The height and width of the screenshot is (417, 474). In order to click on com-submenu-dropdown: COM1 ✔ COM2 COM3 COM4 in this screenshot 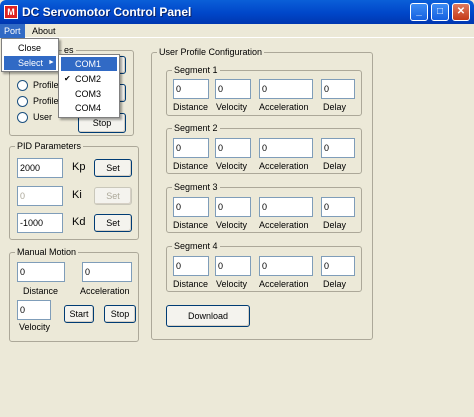, I will do `click(89, 86)`.